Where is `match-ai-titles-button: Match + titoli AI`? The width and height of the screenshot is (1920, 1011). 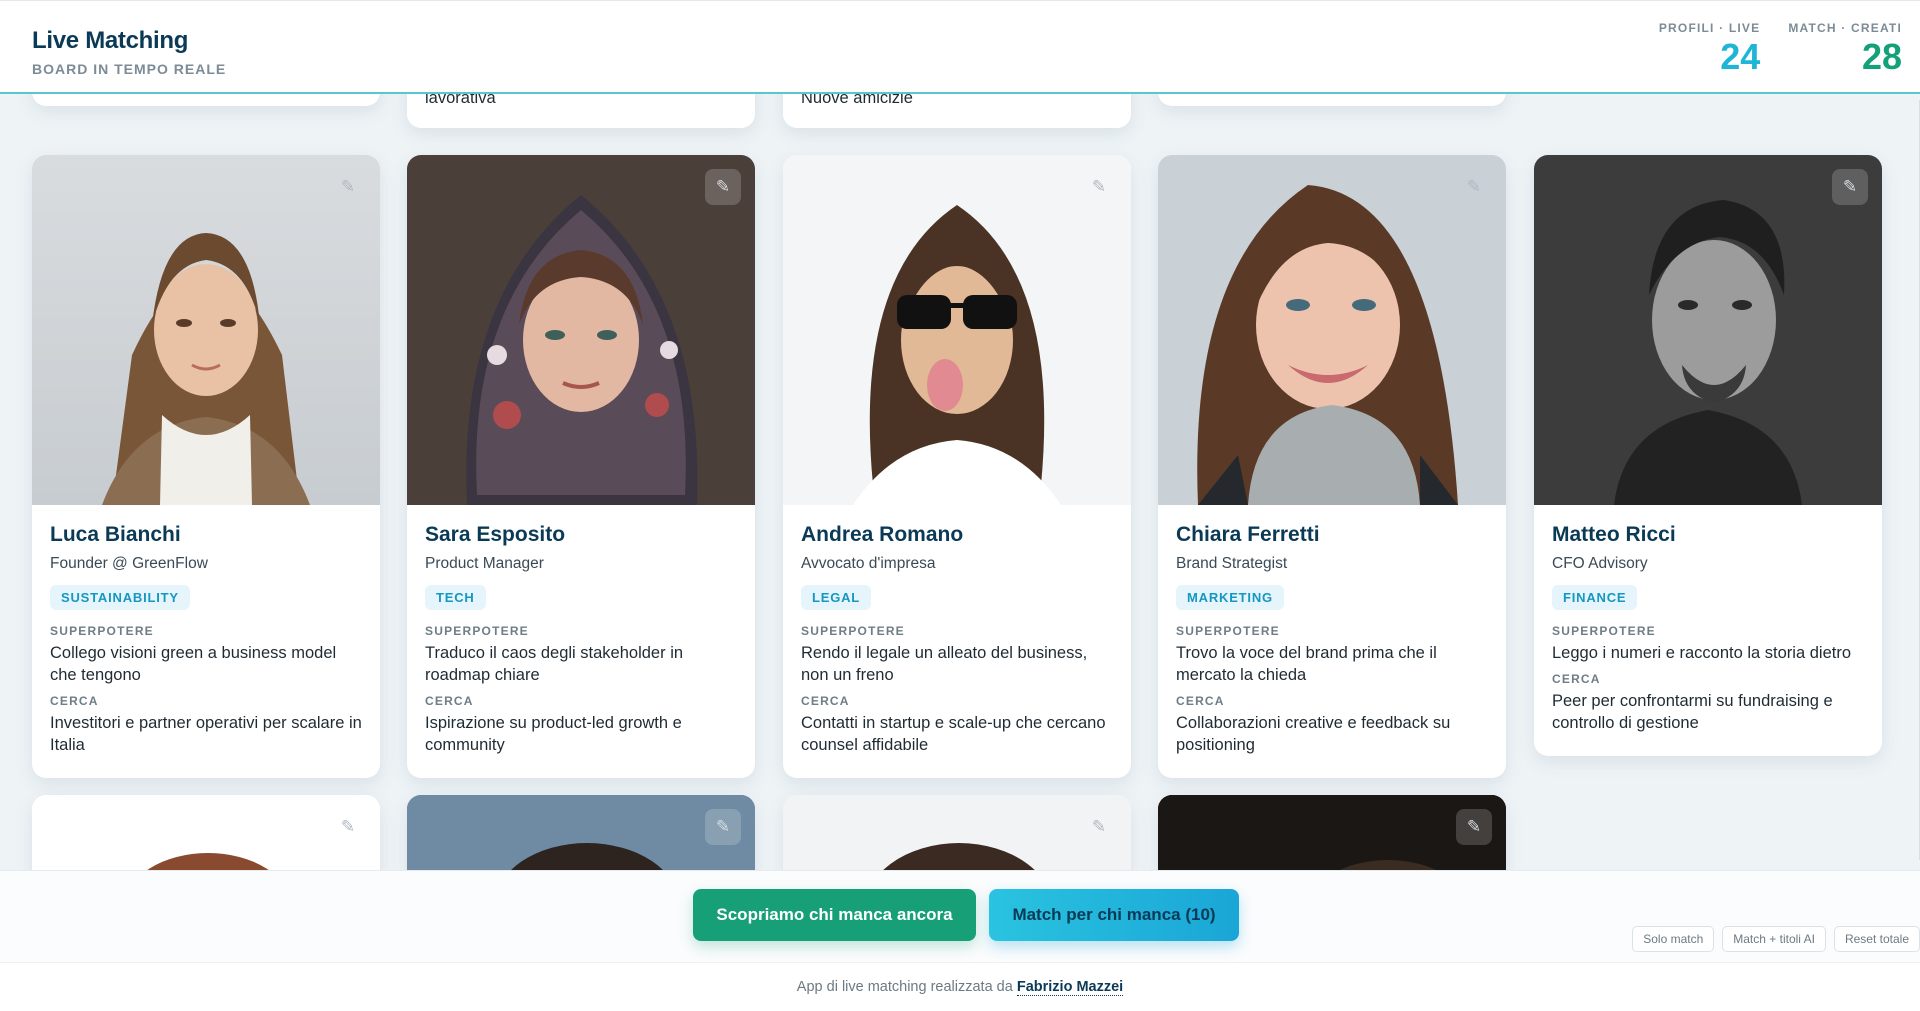 match-ai-titles-button: Match + titoli AI is located at coordinates (1774, 939).